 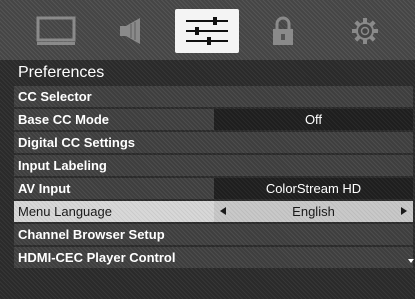 What do you see at coordinates (61, 72) in the screenshot?
I see `menu-title: Preferences` at bounding box center [61, 72].